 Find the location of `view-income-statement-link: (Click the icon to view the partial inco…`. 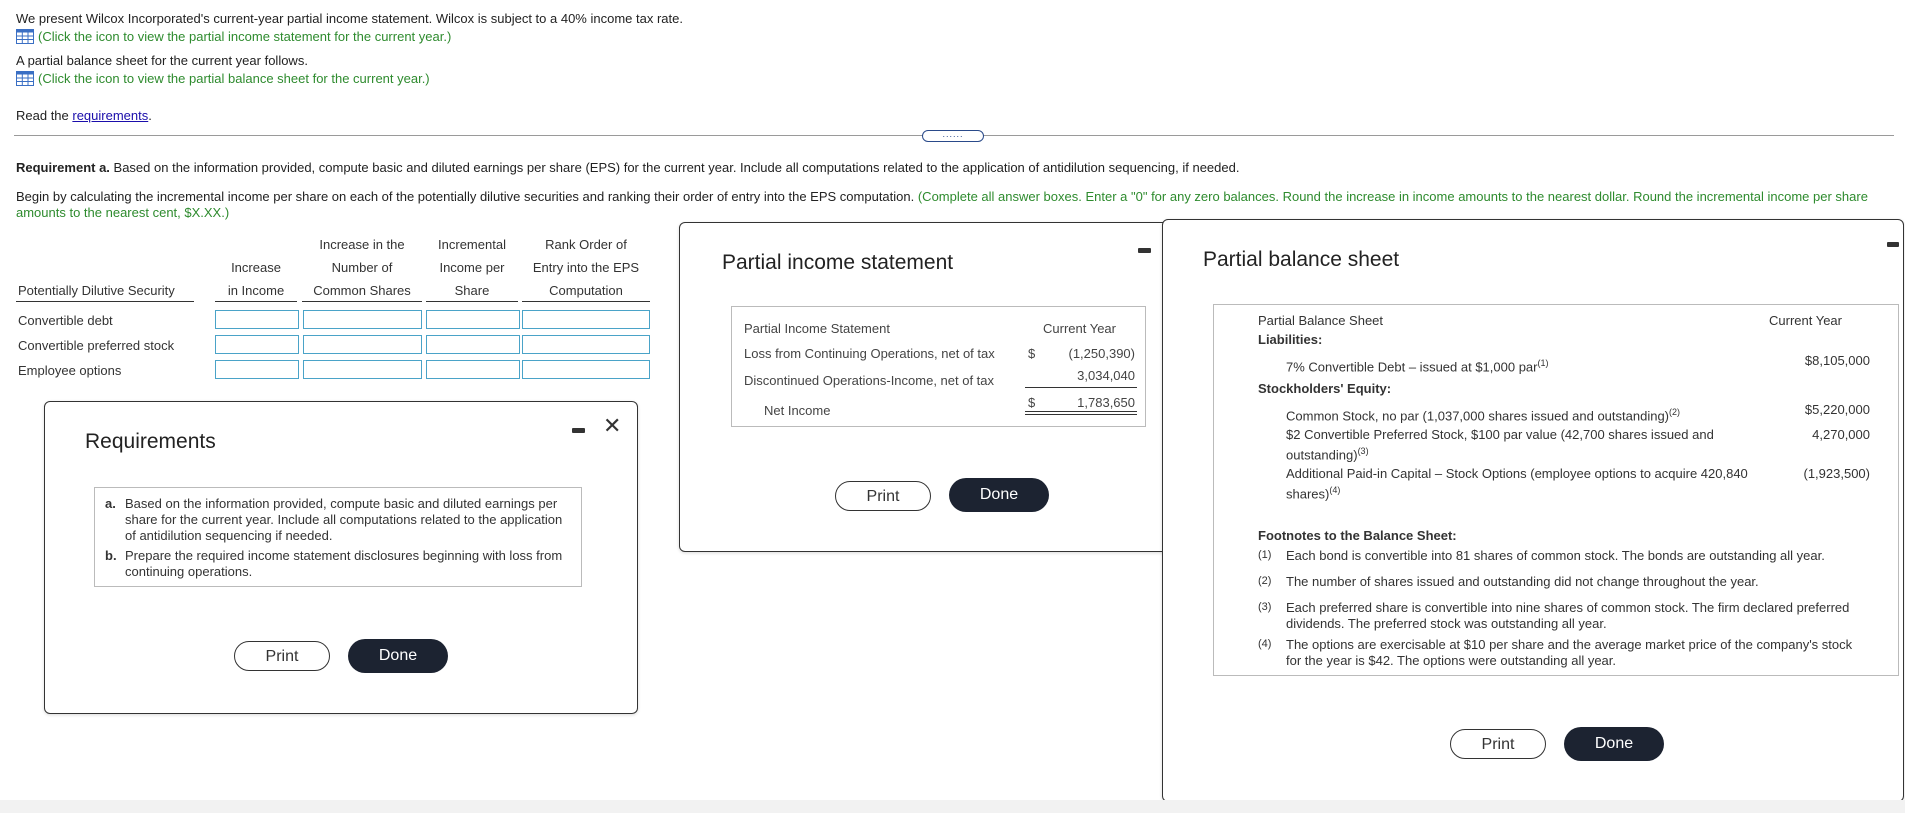

view-income-statement-link: (Click the icon to view the partial inco… is located at coordinates (233, 36).